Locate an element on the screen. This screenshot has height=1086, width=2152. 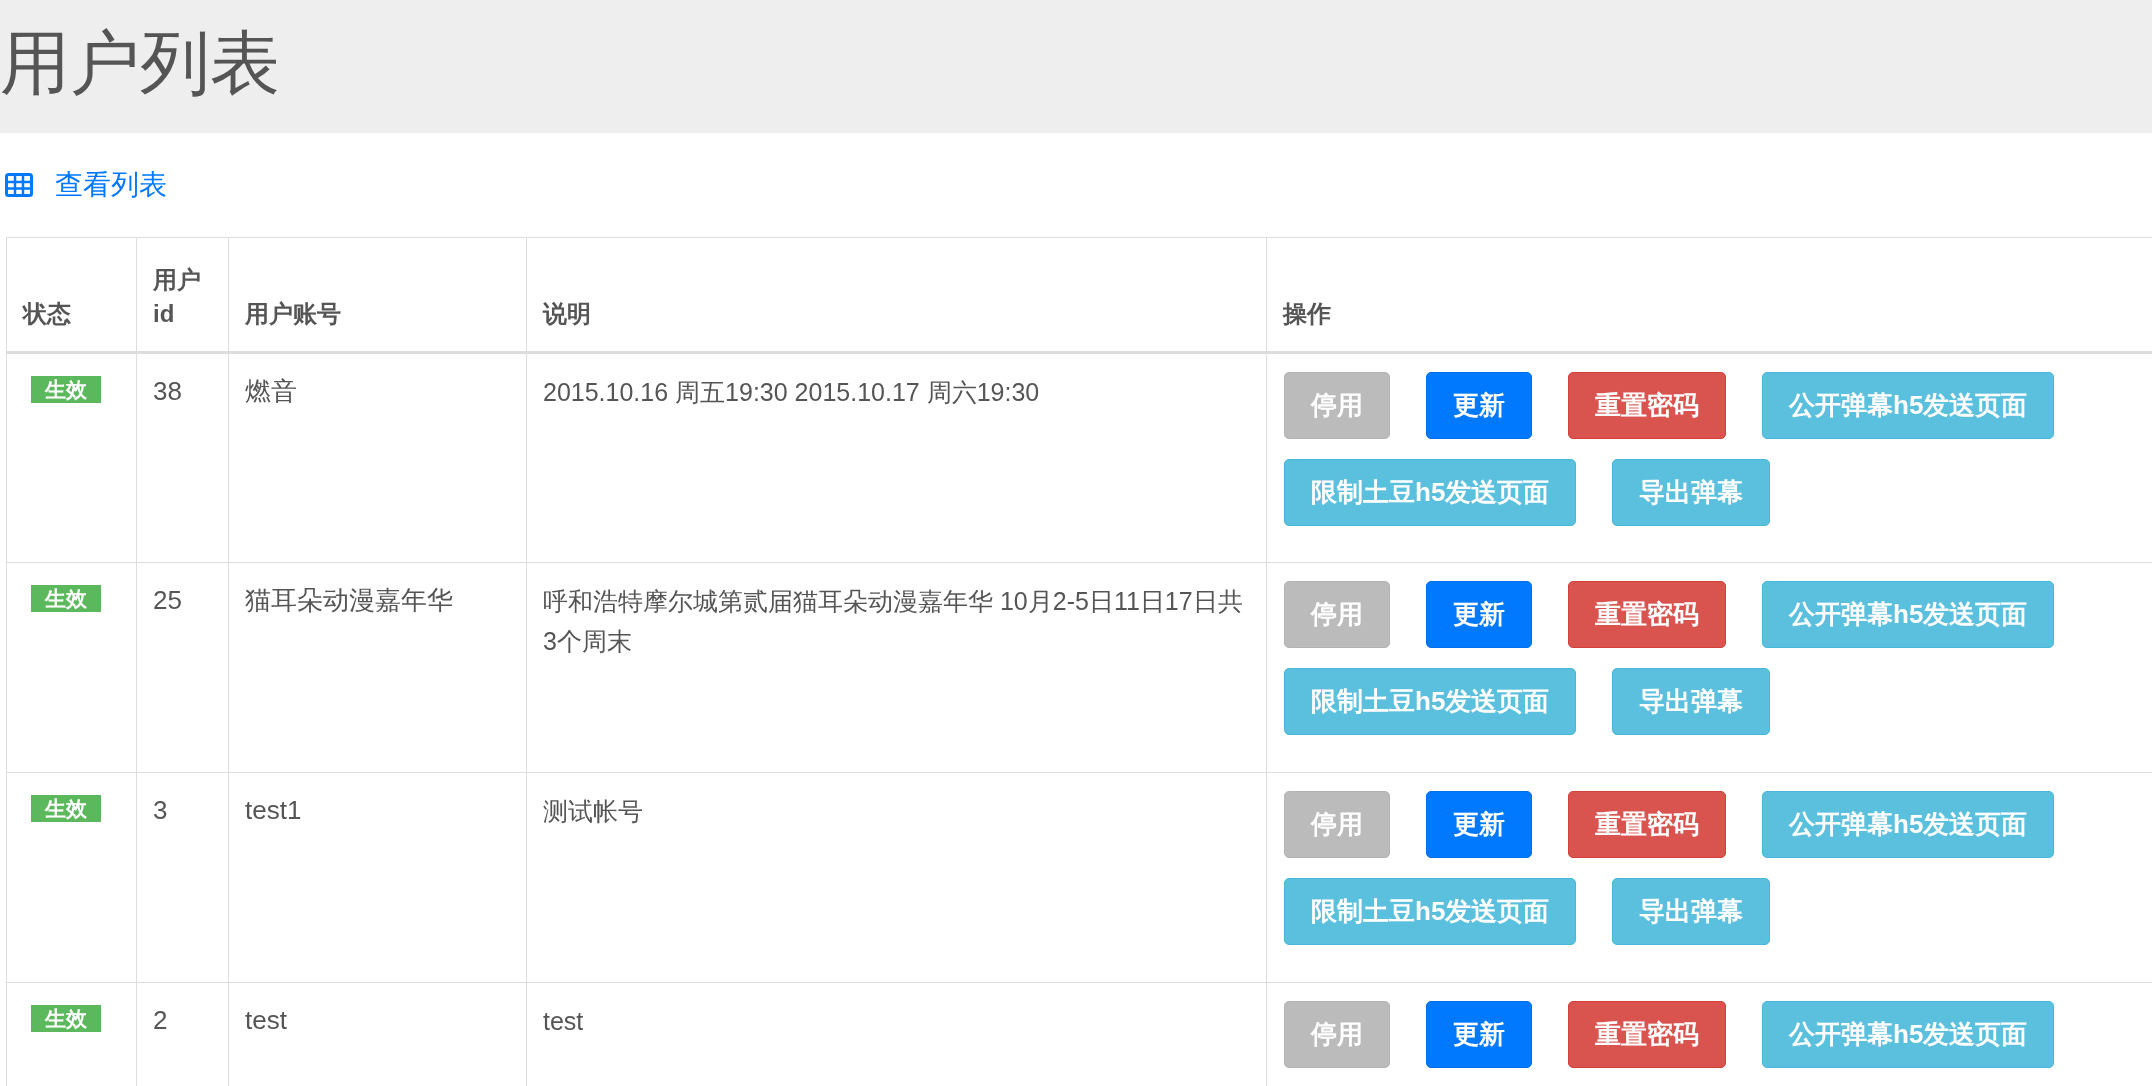
page-title: 用户列表 is located at coordinates (140, 62).